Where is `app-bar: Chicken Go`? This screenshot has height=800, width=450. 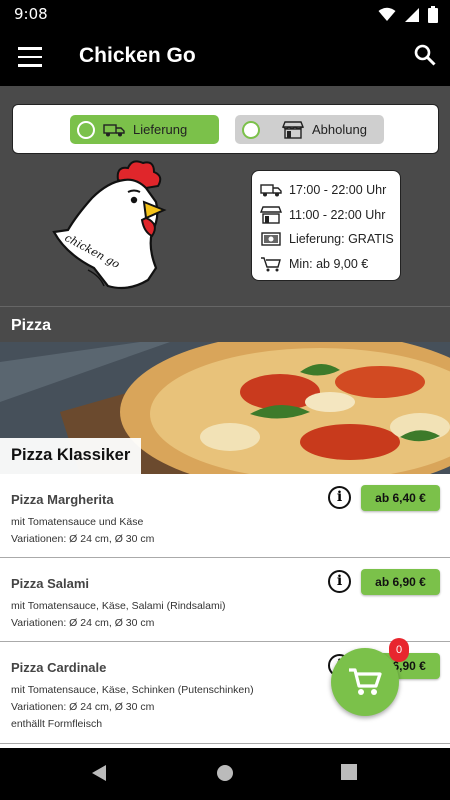
app-bar: Chicken Go is located at coordinates (225, 57).